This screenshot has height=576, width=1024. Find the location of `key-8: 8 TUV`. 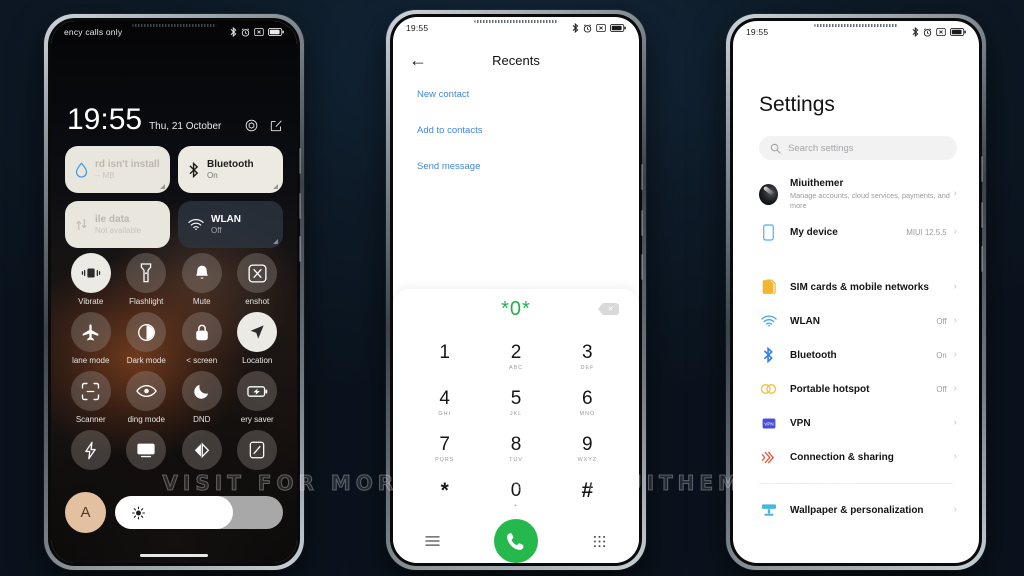

key-8: 8 TUV is located at coordinates (515, 449).